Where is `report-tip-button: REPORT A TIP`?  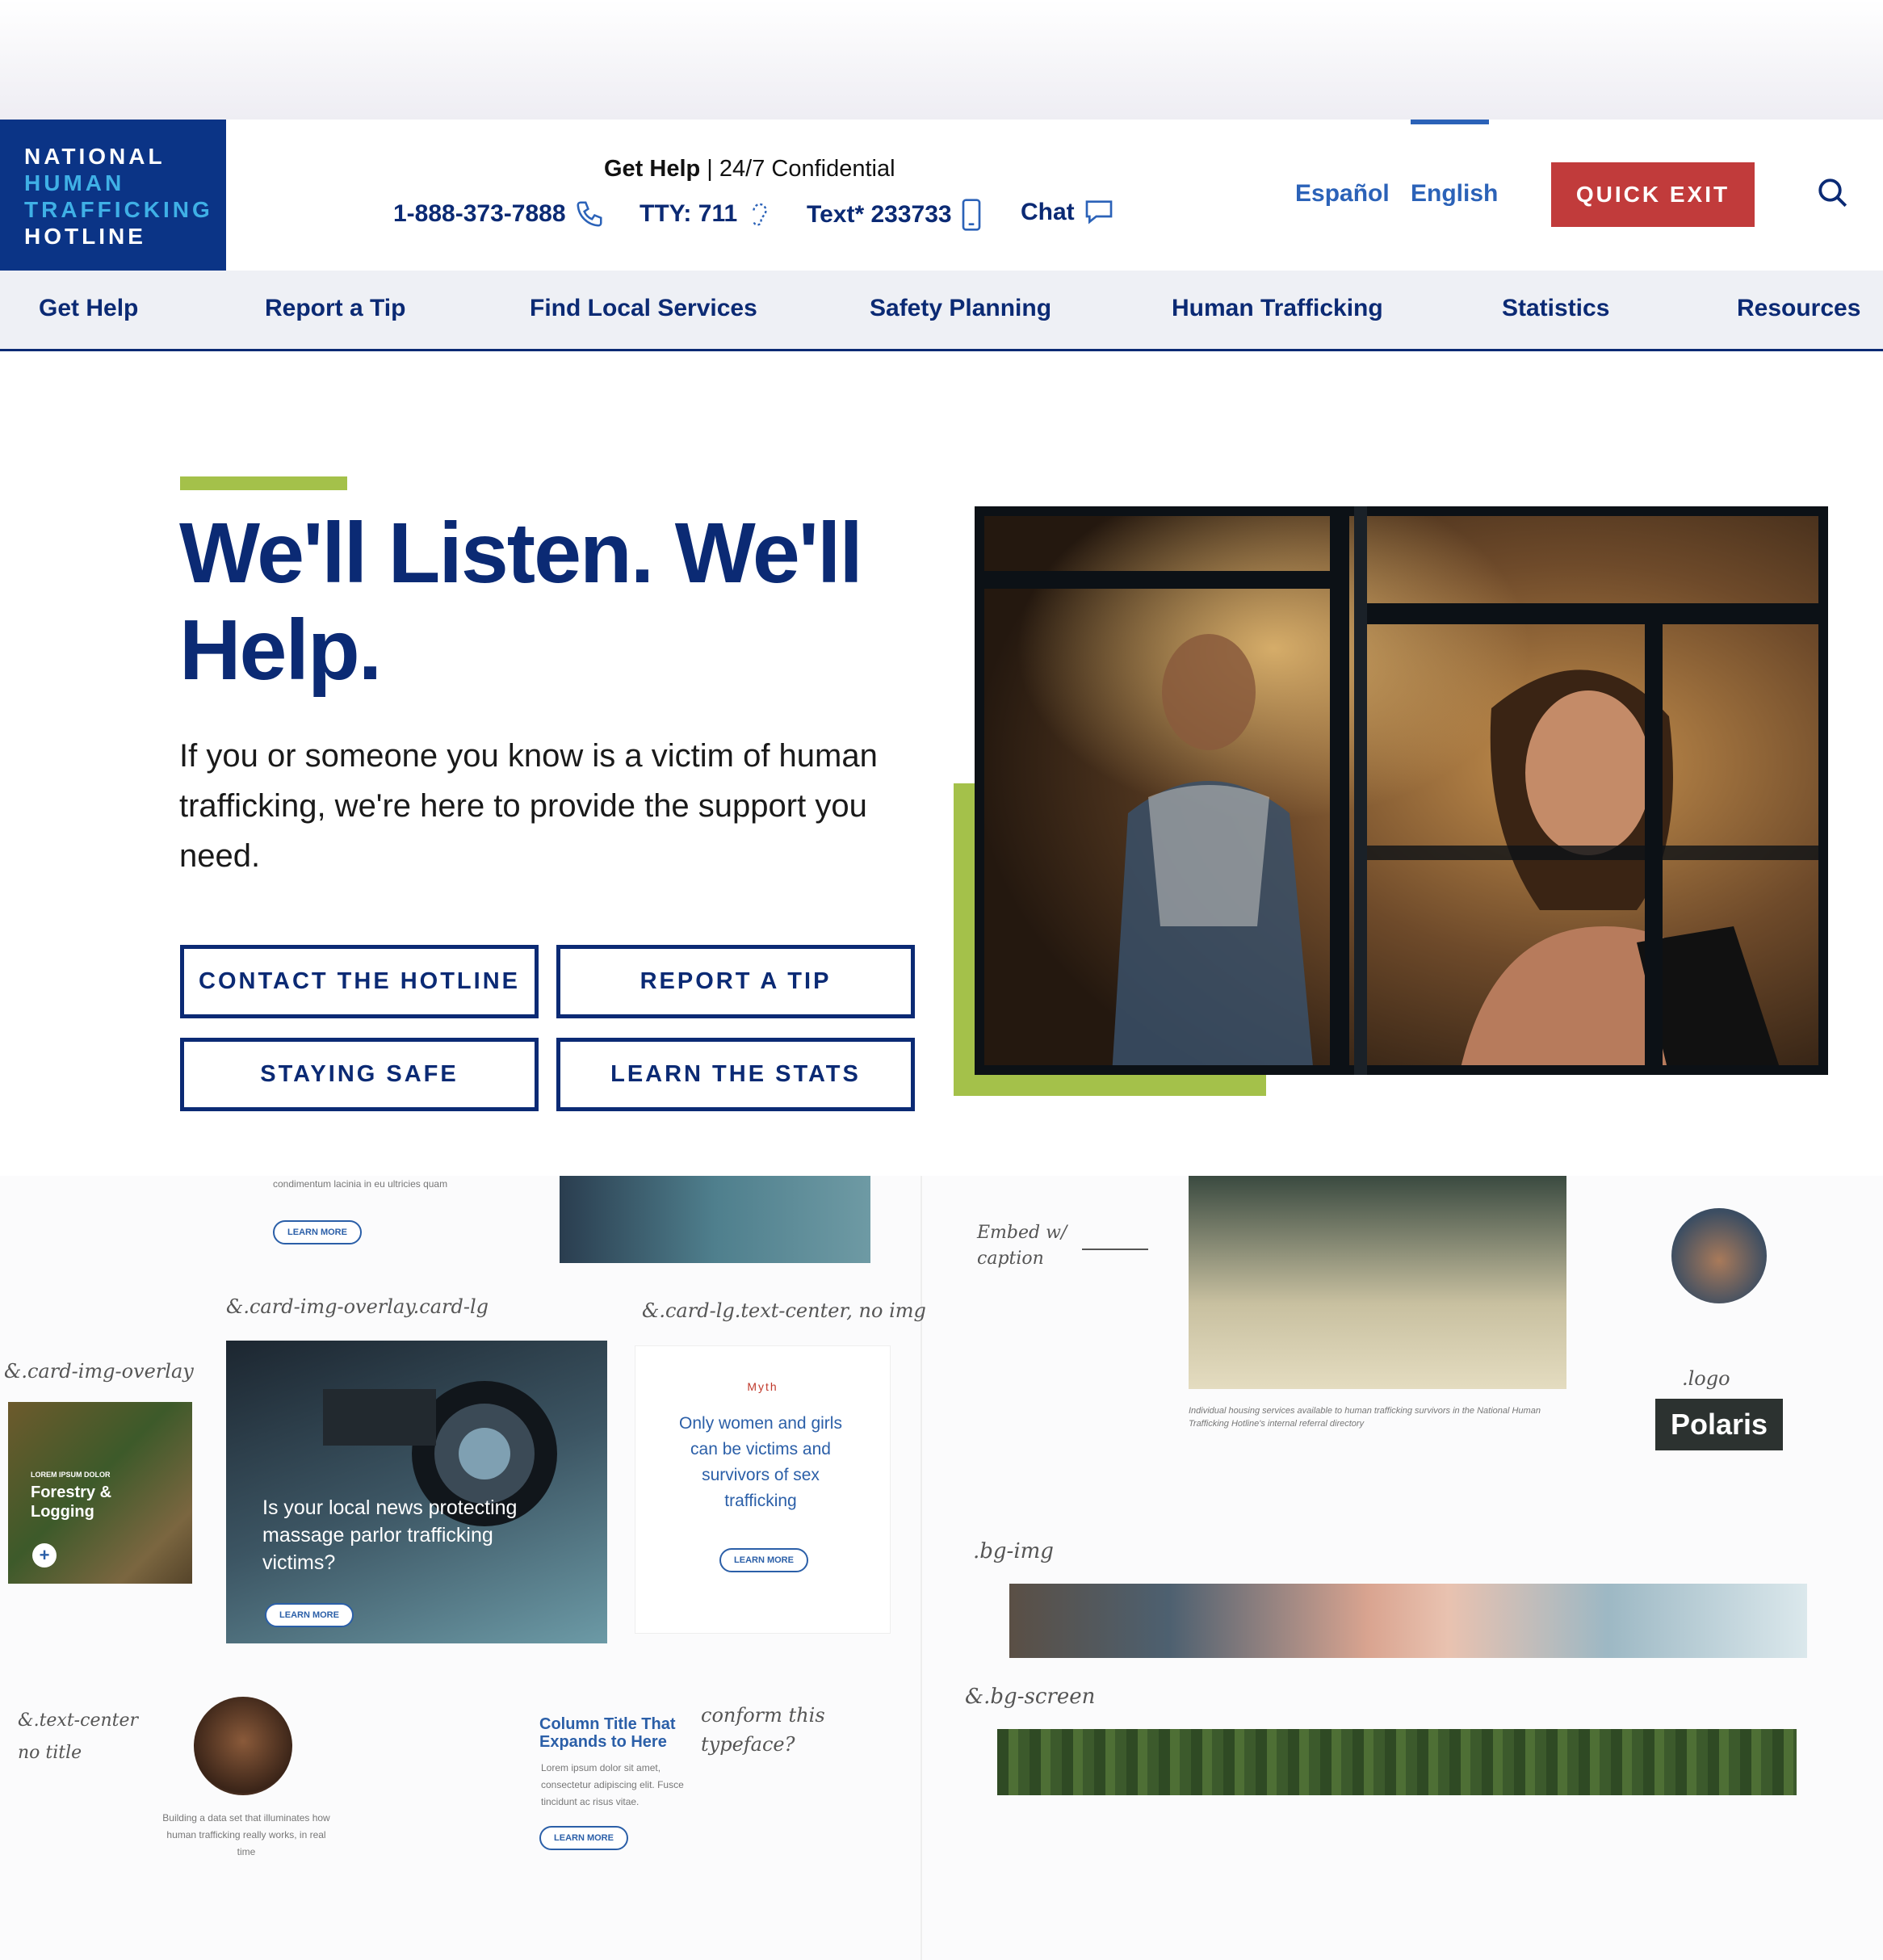
report-tip-button: REPORT A TIP is located at coordinates (735, 981).